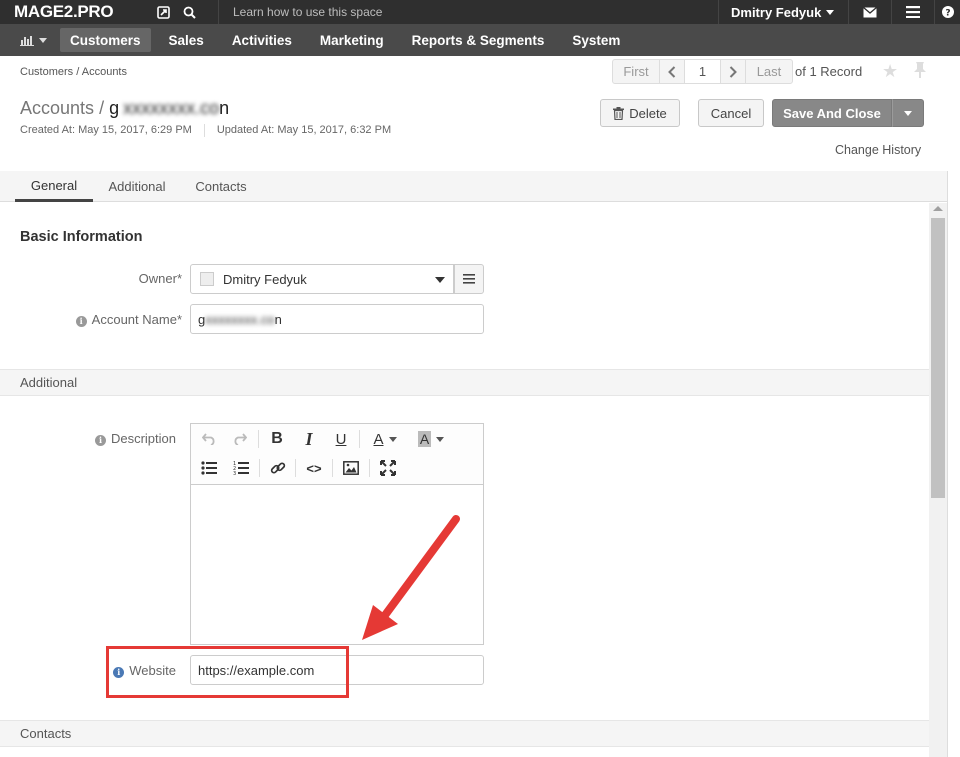  Describe the element at coordinates (121, 278) in the screenshot. I see `owner-label: Owner*` at that location.